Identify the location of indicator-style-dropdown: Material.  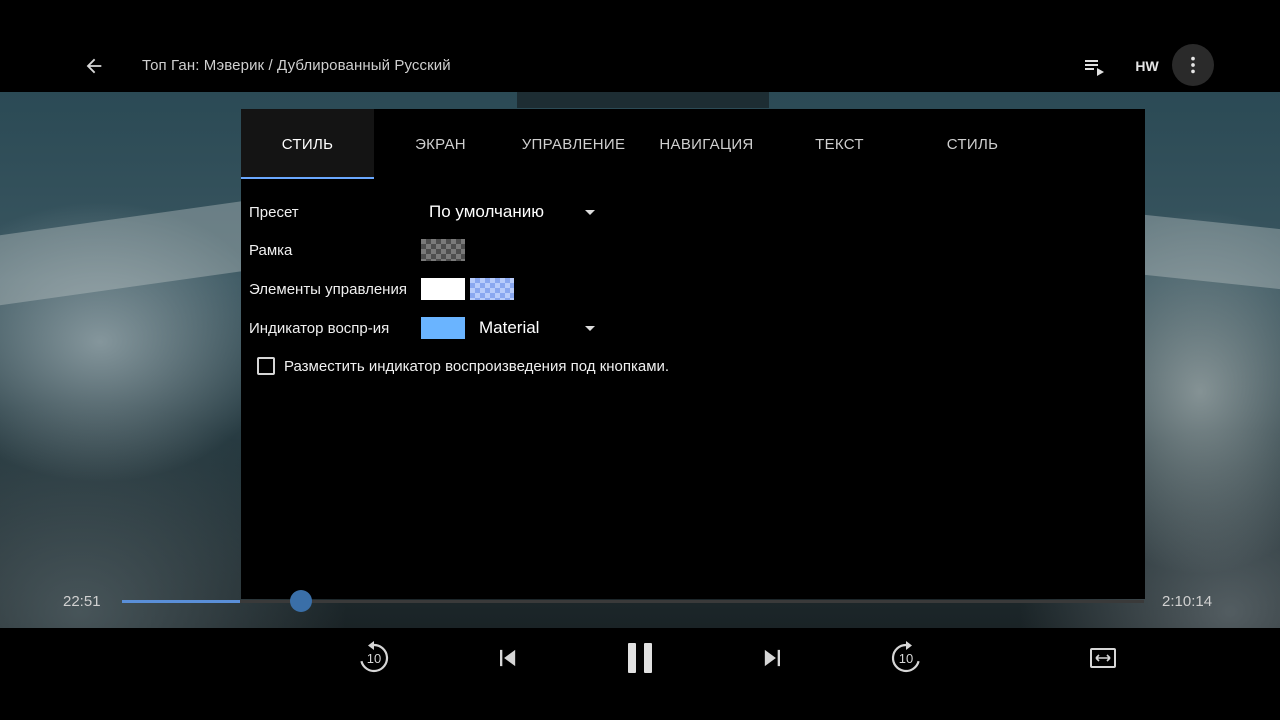
(539, 328).